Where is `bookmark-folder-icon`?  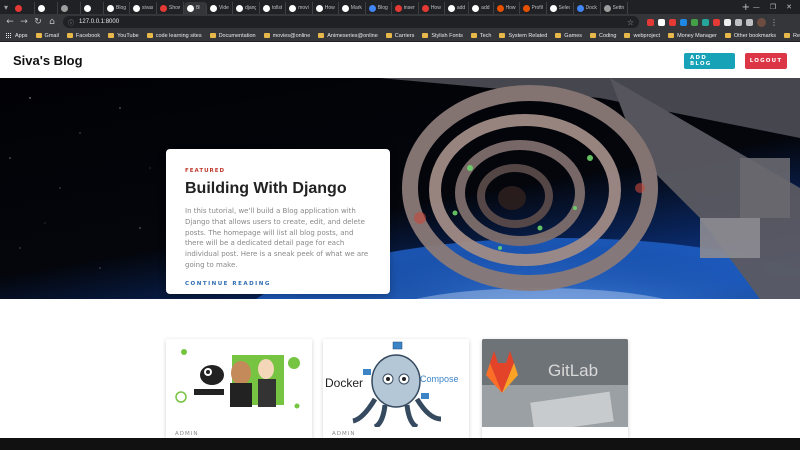 bookmark-folder-icon is located at coordinates (473, 35).